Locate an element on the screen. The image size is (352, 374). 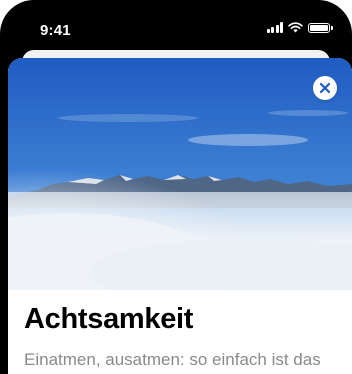
cellular-signal-icon is located at coordinates (274, 27).